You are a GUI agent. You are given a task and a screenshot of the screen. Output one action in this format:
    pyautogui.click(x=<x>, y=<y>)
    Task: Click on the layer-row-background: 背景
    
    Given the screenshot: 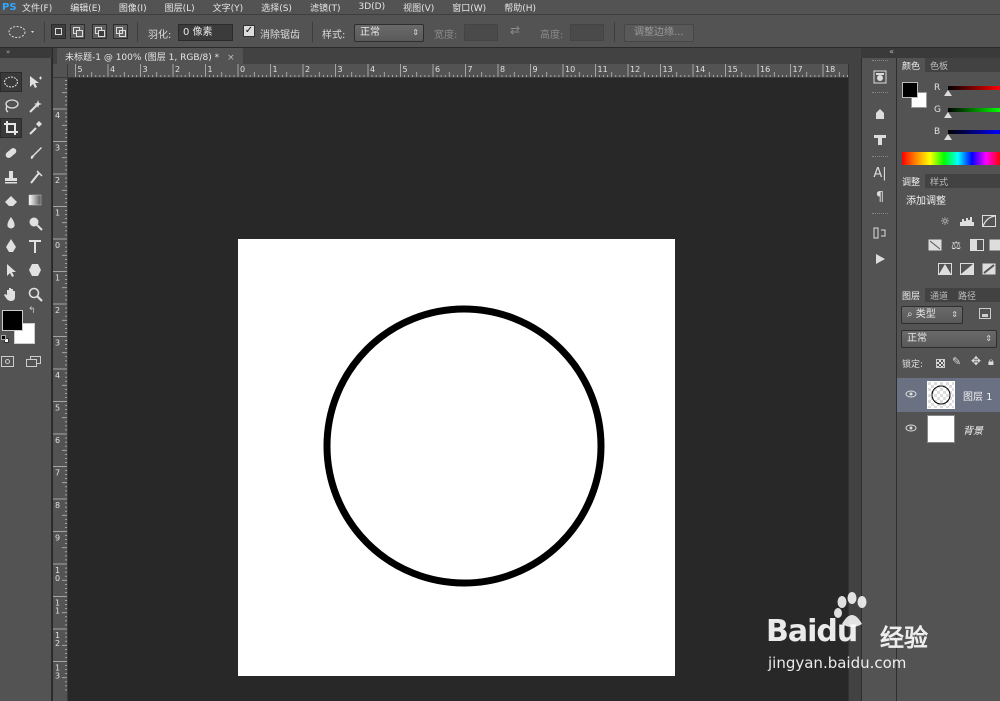 What is the action you would take?
    pyautogui.click(x=948, y=429)
    